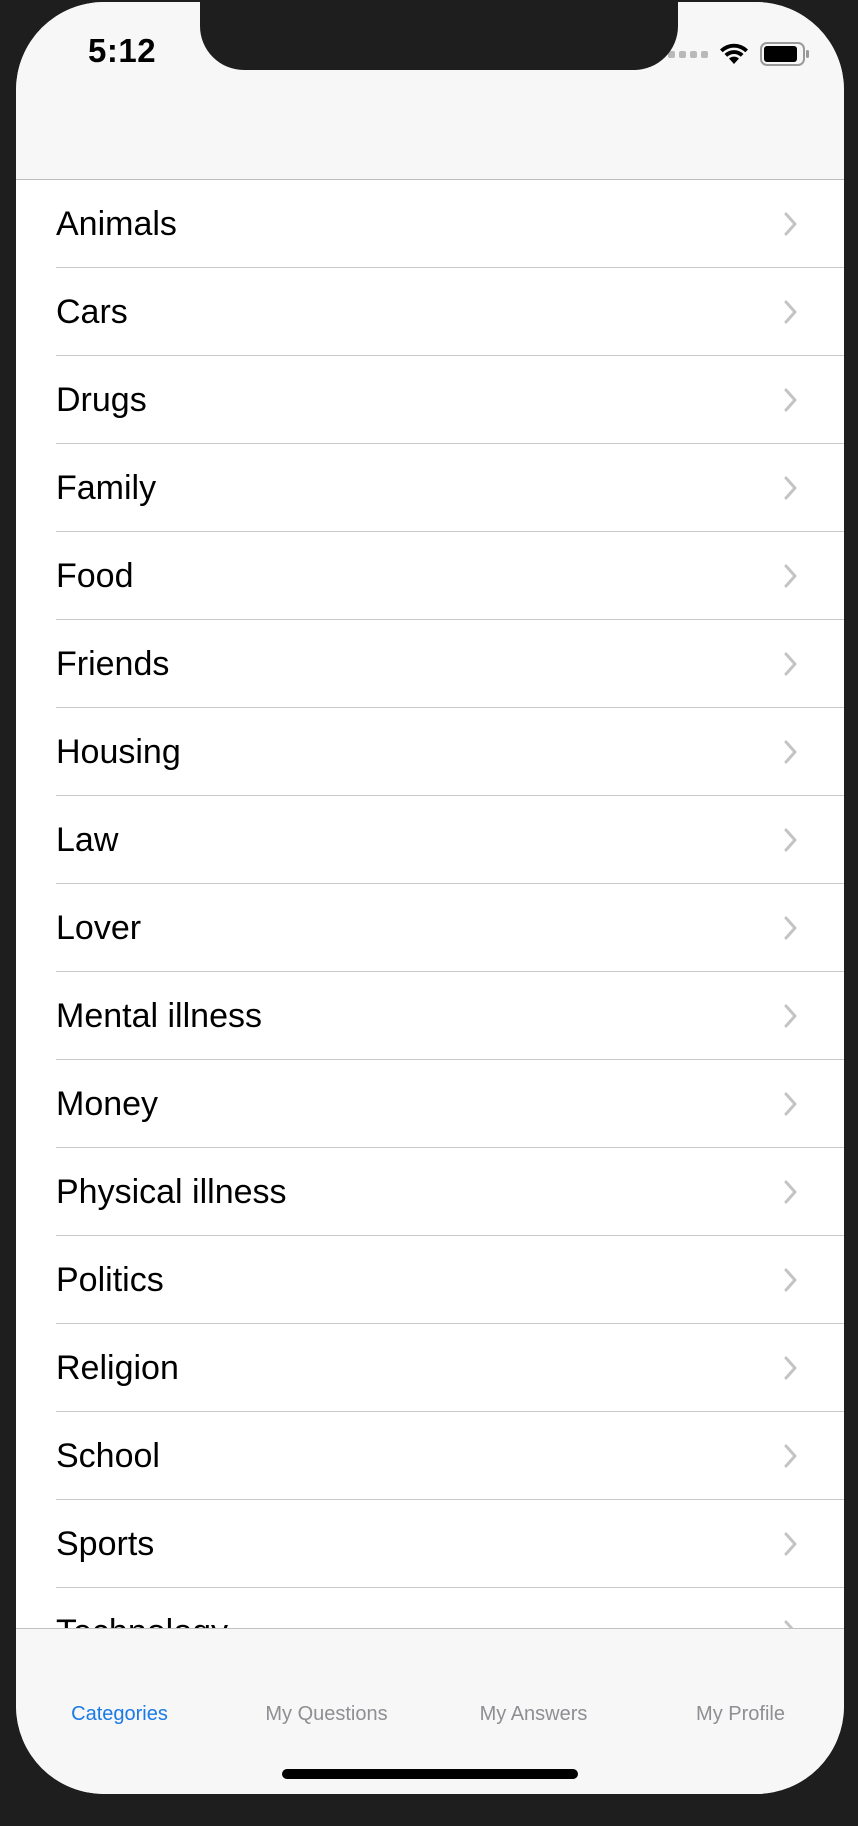 This screenshot has height=1826, width=858. Describe the element at coordinates (439, 36) in the screenshot. I see `device-notch` at that location.